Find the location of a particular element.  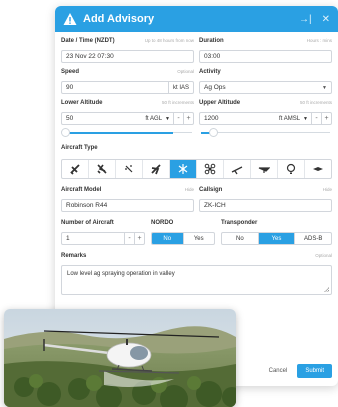

aircraft-model-hide: Hide is located at coordinates (189, 189).